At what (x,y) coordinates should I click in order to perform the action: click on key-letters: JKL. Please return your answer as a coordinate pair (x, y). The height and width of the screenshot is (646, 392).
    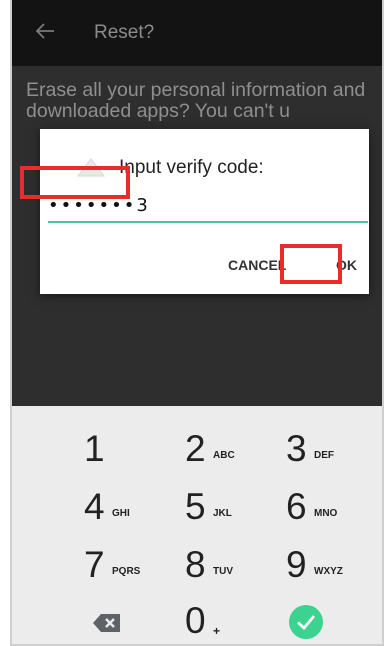
    Looking at the image, I should click on (222, 513).